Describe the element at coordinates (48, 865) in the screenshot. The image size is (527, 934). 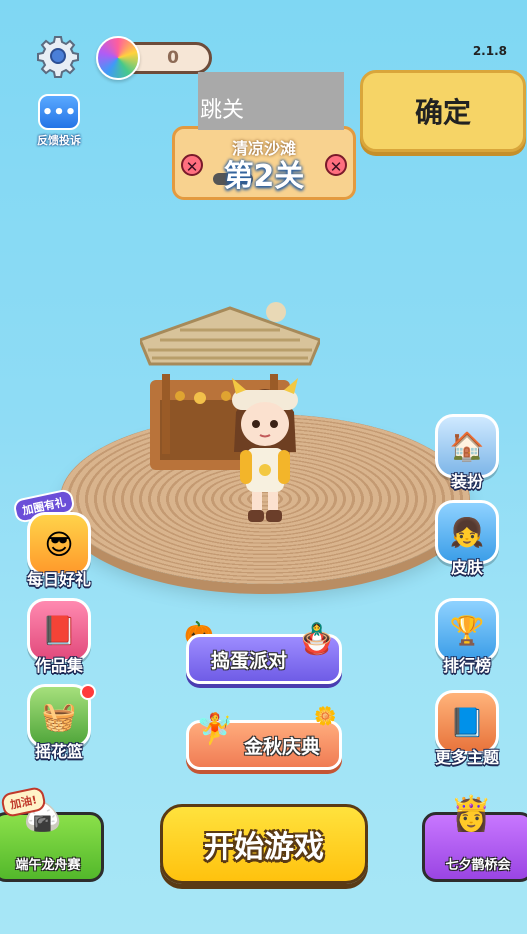
I see `dragon-boat-label: 端午龙舟赛` at that location.